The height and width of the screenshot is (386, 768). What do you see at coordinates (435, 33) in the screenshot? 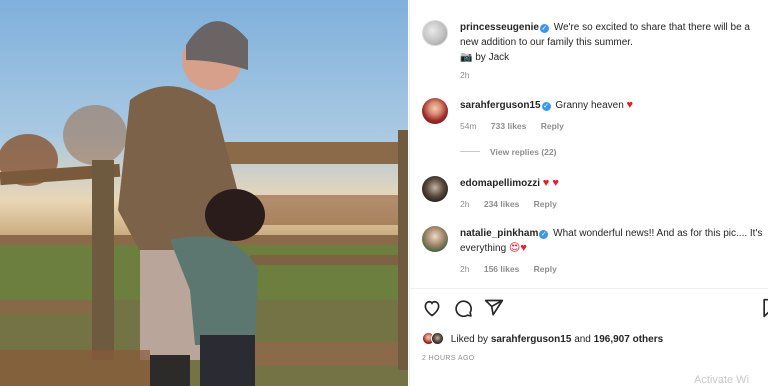
I see `author-avatar` at bounding box center [435, 33].